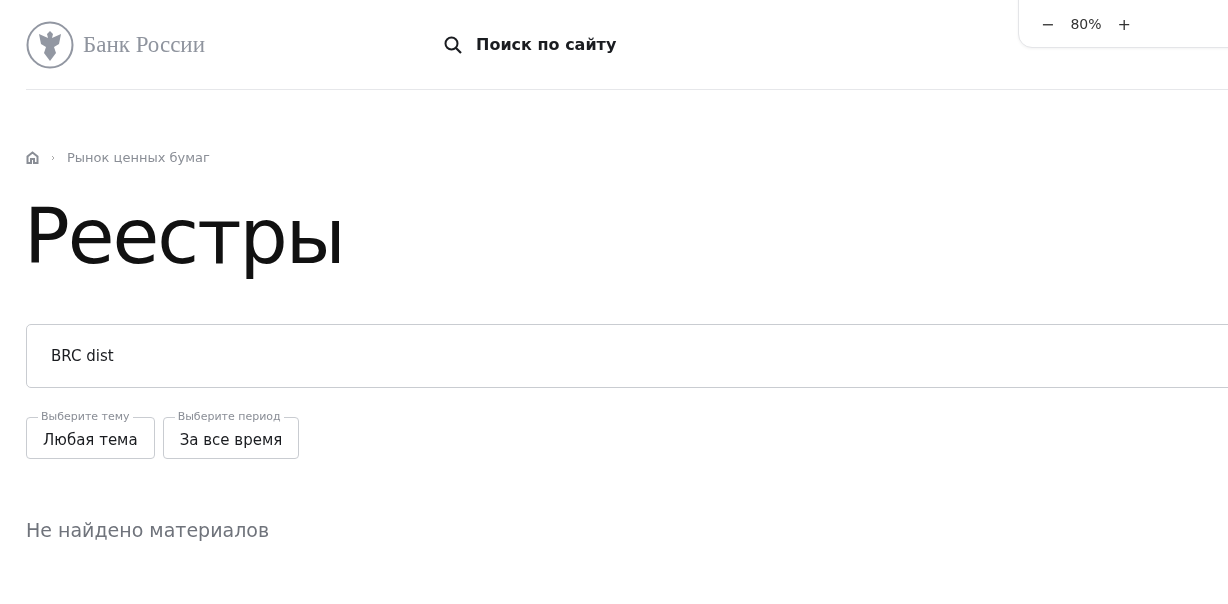  I want to click on zoom-in-button: +, so click(1124, 24).